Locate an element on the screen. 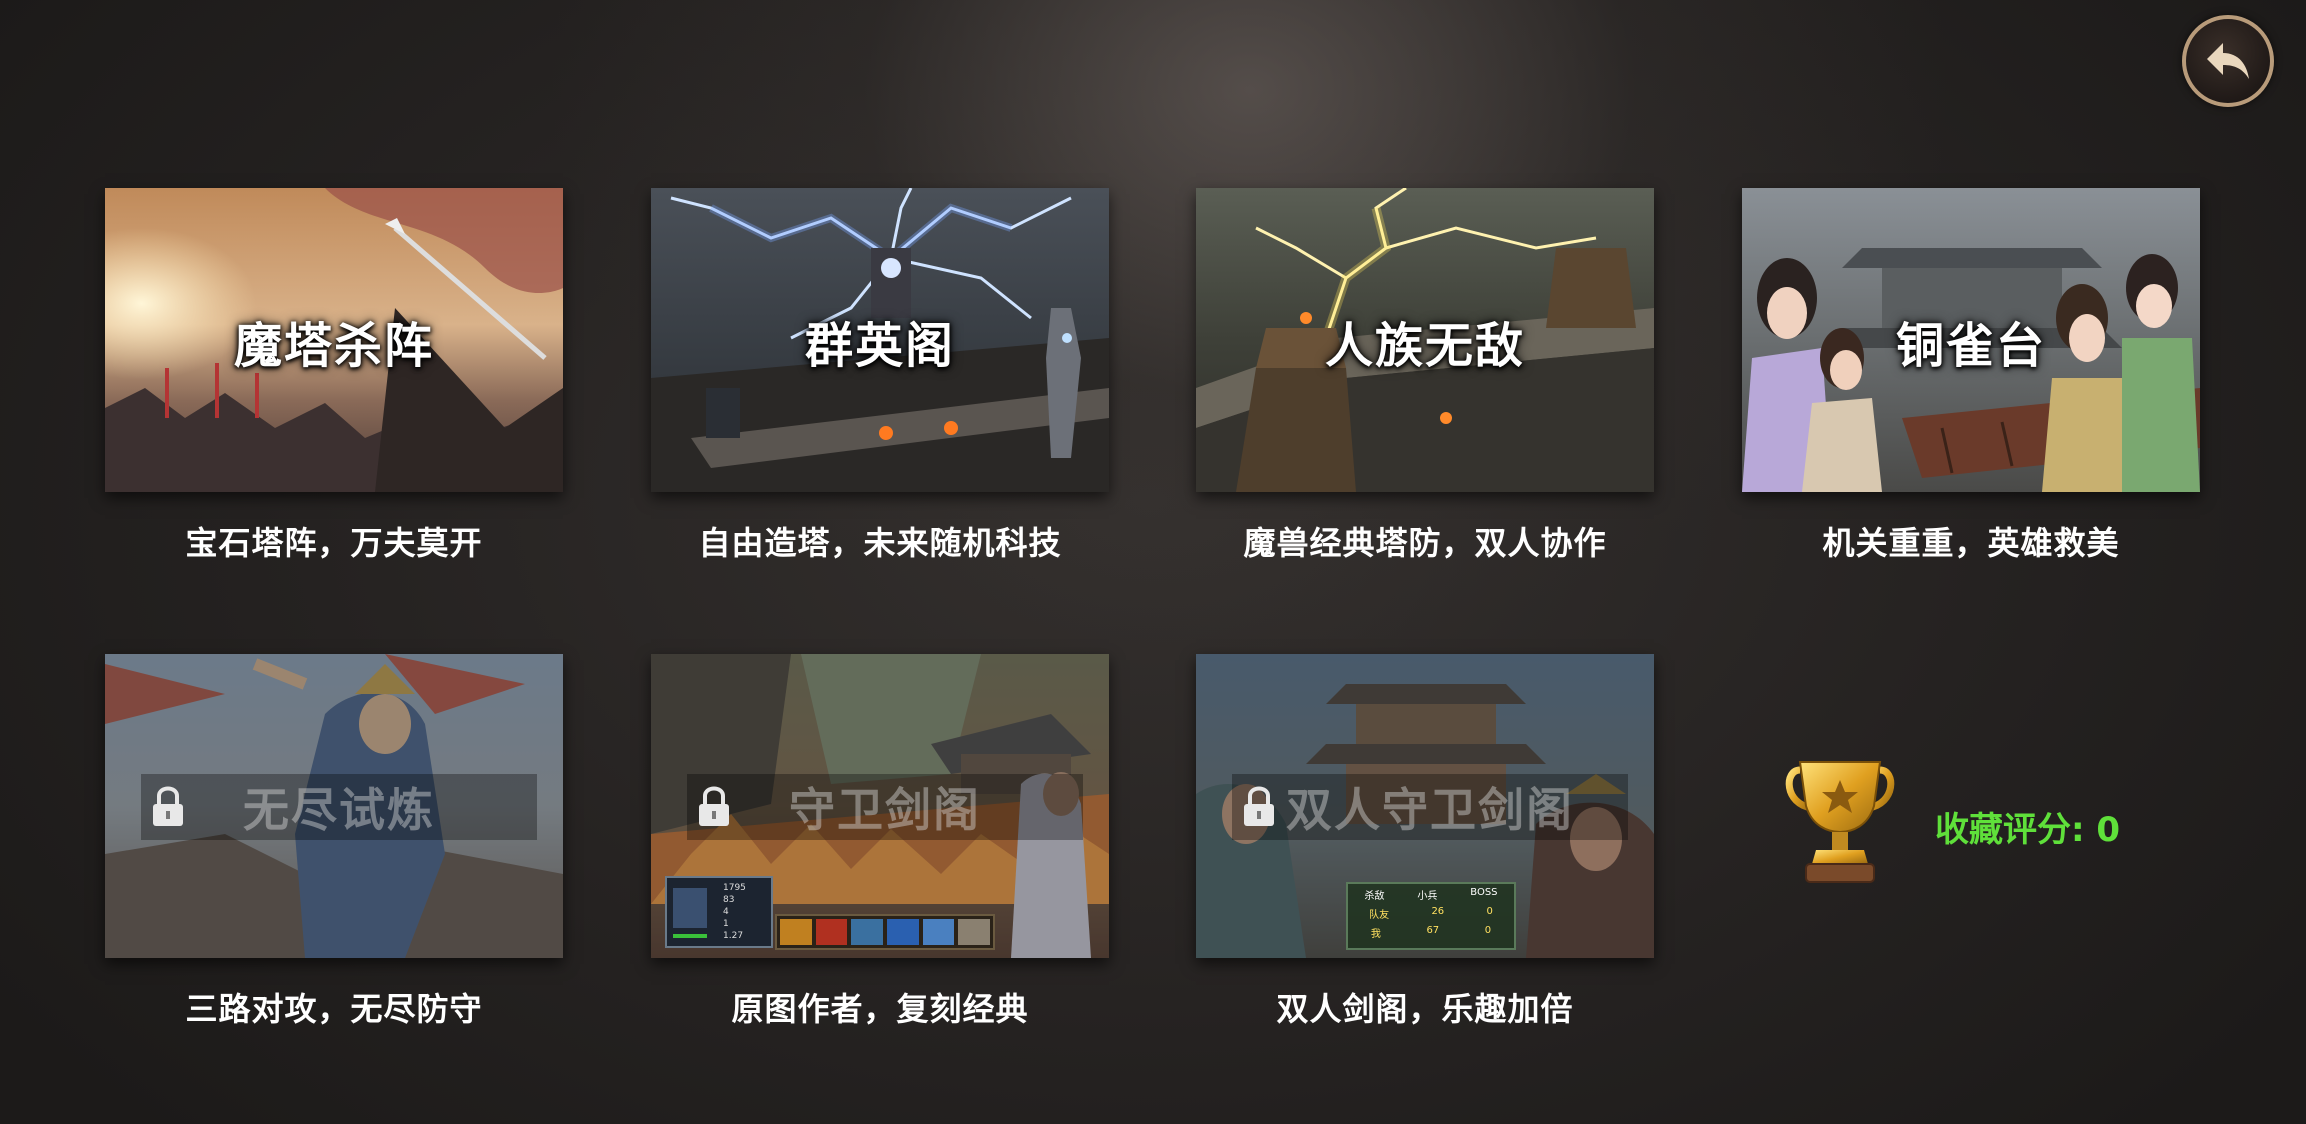 The image size is (2306, 1124). level-card-6: 守卫剑阁 1795 83 4 1 1.27 原图作者，复刻经典 is located at coordinates (880, 841).